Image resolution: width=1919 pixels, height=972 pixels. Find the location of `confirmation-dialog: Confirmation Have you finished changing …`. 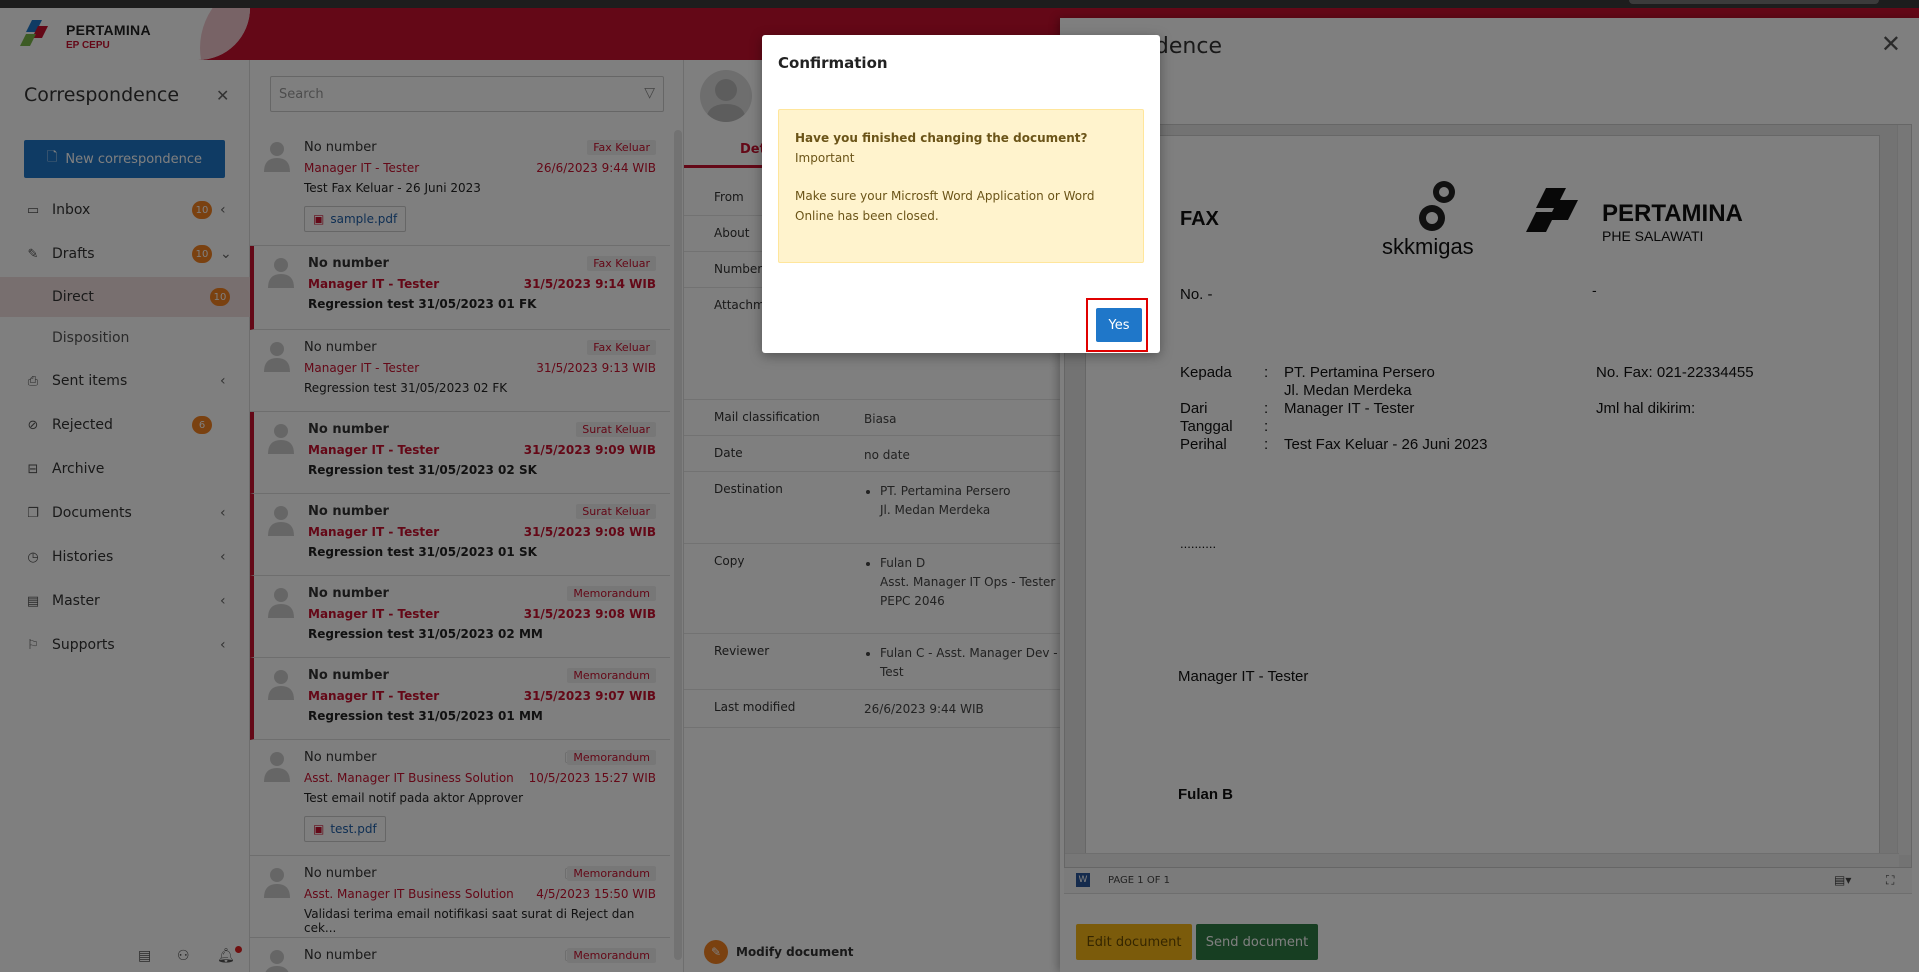

confirmation-dialog: Confirmation Have you finished changing … is located at coordinates (961, 194).